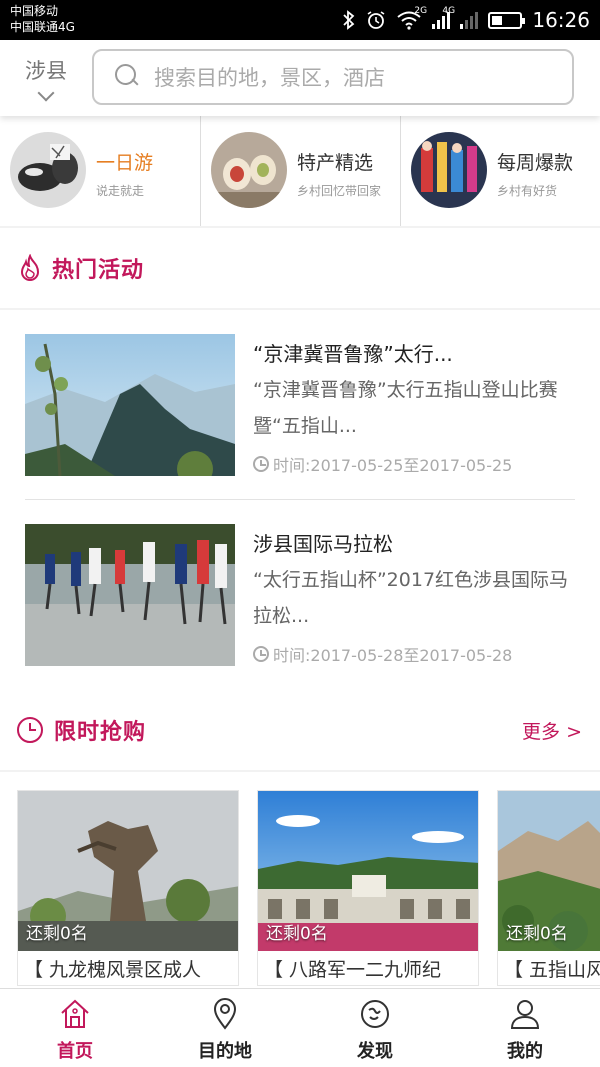 The height and width of the screenshot is (1067, 600). Describe the element at coordinates (113, 970) in the screenshot. I see `deal-title: 【 九龙槐风景区成人` at that location.